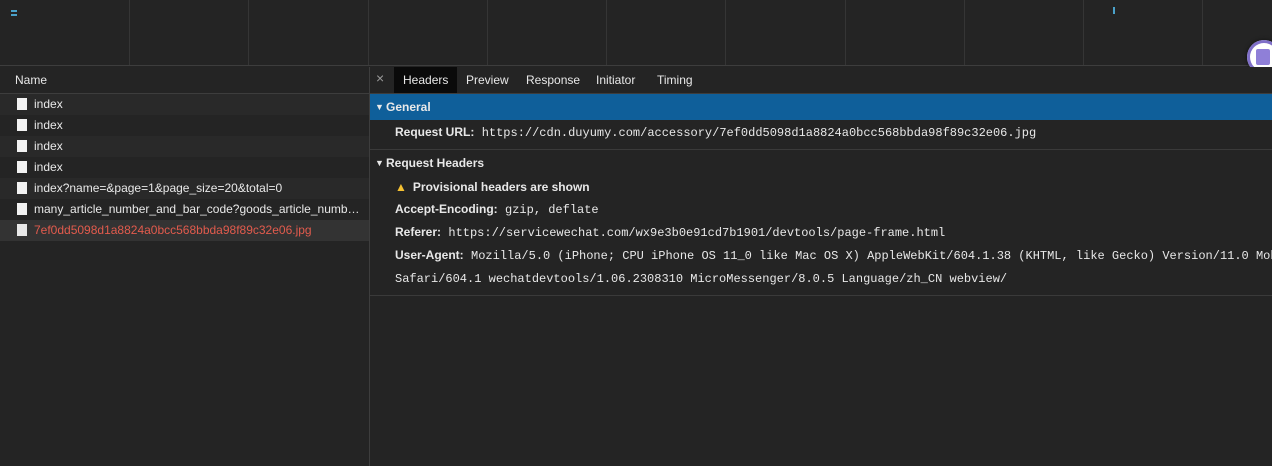 The width and height of the screenshot is (1272, 466). Describe the element at coordinates (429, 255) in the screenshot. I see `header-key: User-Agent:` at that location.